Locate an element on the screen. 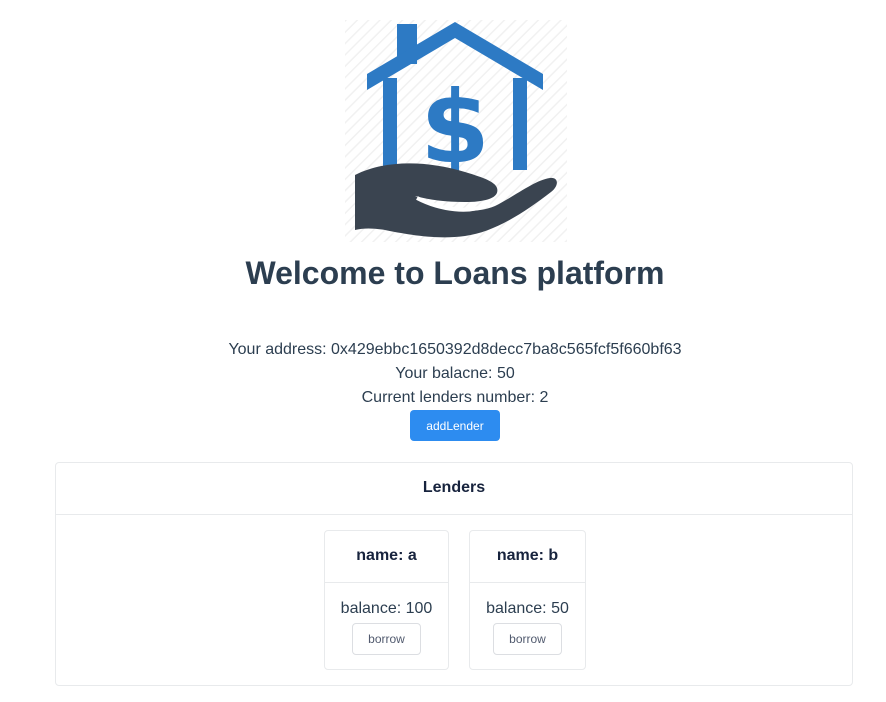  lender-balance: balance: 50 is located at coordinates (527, 608).